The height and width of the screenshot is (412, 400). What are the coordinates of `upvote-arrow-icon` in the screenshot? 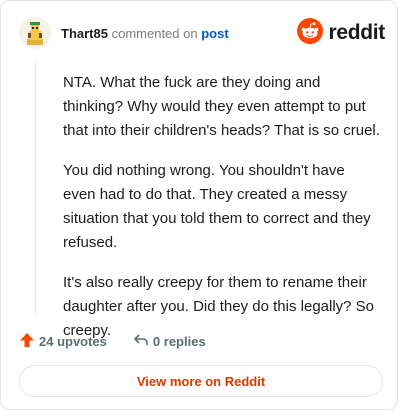 It's located at (29, 341).